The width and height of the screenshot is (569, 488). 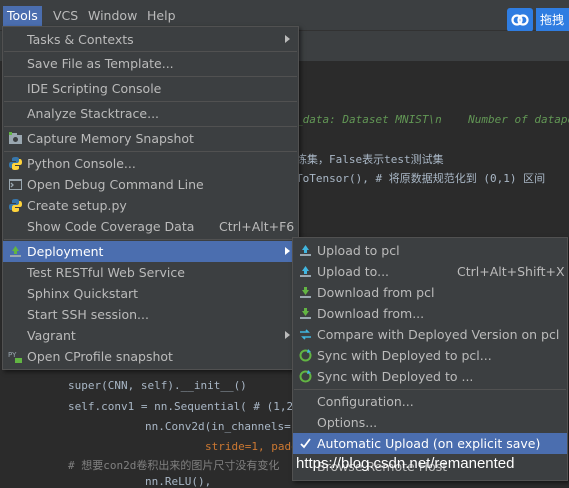 What do you see at coordinates (15, 205) in the screenshot?
I see `python-file-icon` at bounding box center [15, 205].